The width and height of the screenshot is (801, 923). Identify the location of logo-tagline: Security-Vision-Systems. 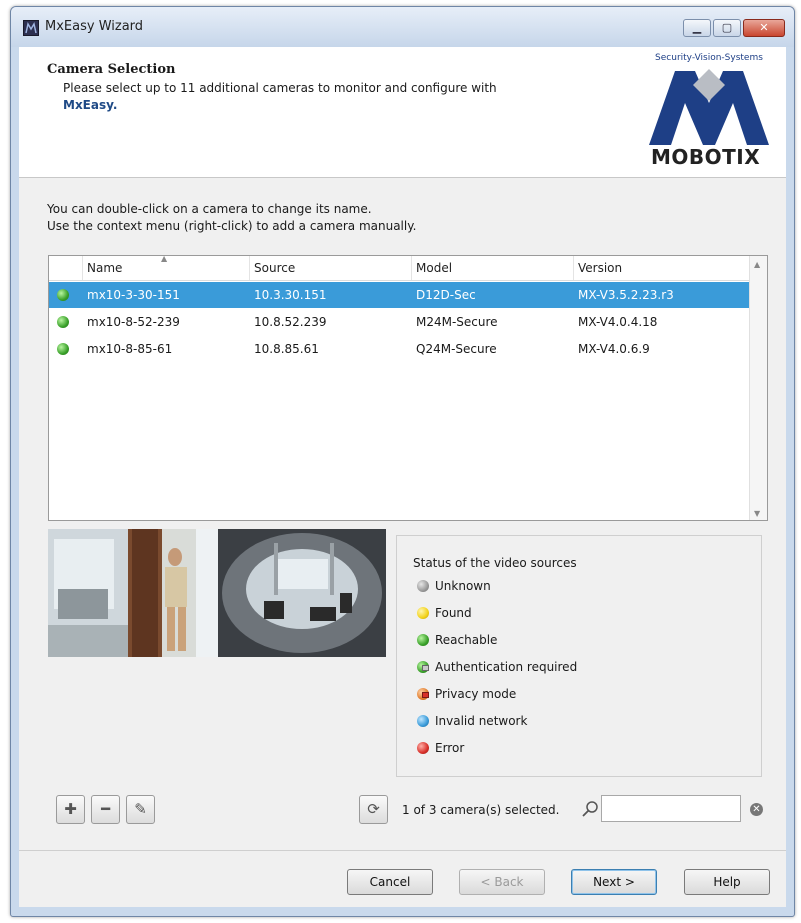
(709, 58).